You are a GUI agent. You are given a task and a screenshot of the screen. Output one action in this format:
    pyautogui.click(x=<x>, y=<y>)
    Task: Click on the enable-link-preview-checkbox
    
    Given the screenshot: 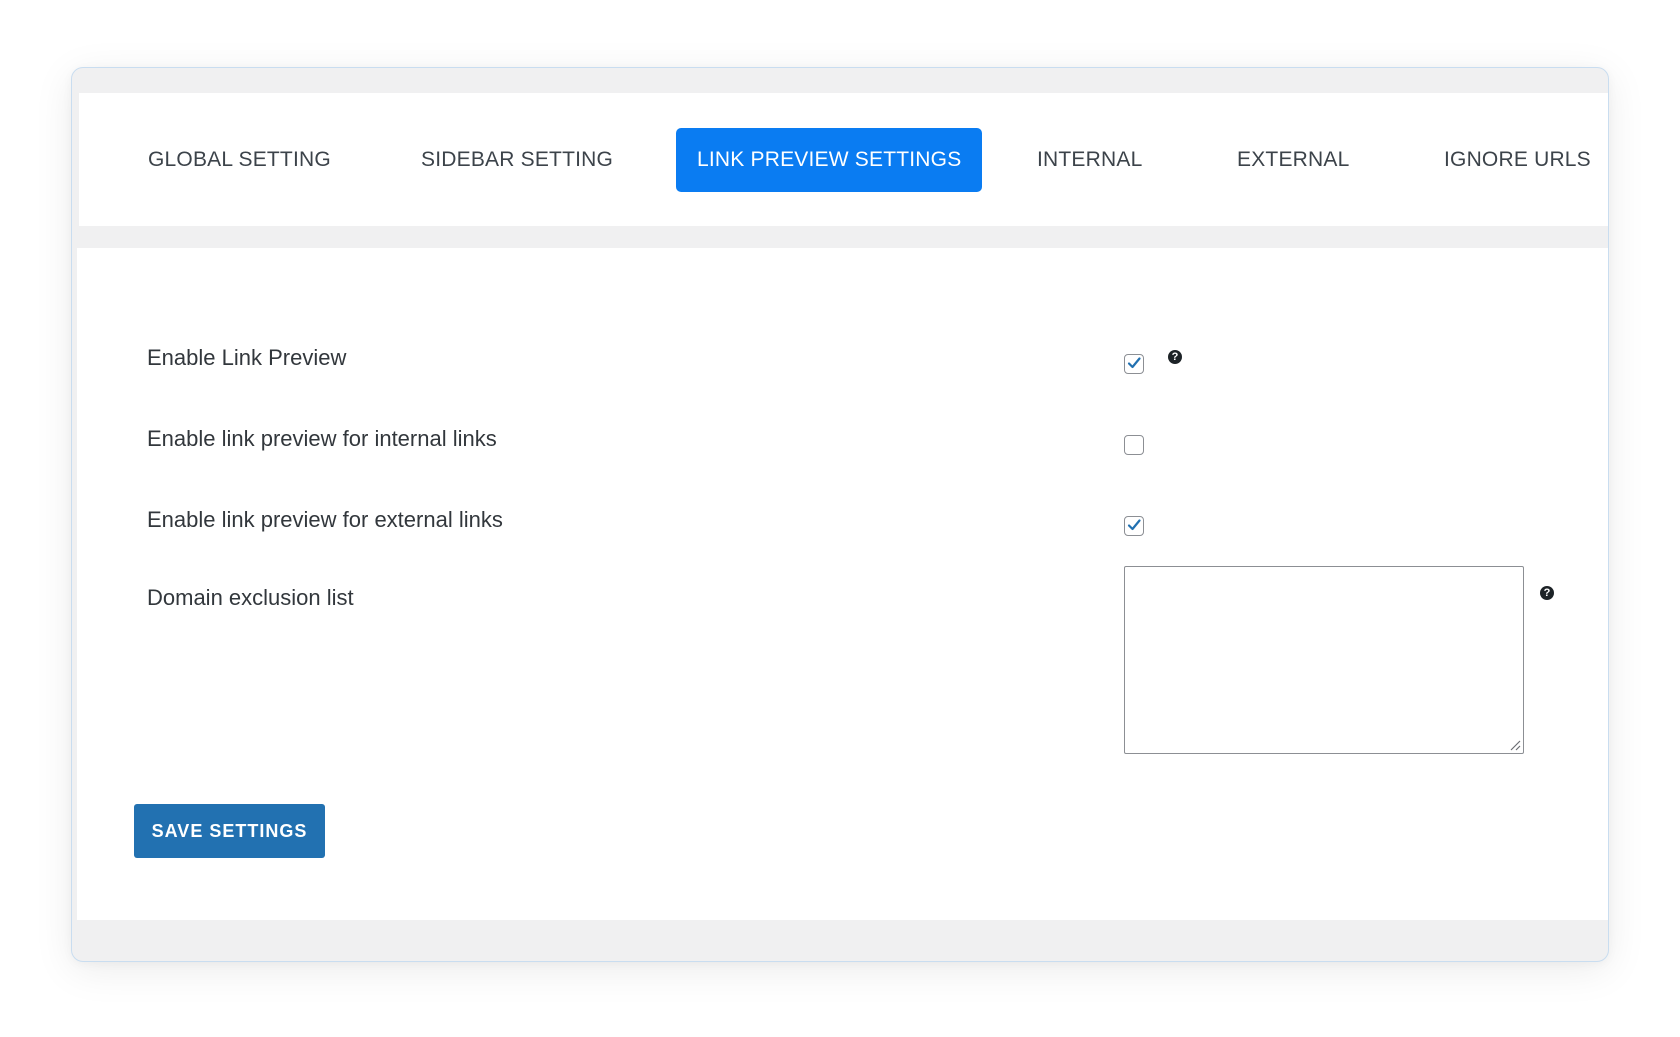 What is the action you would take?
    pyautogui.click(x=1134, y=364)
    